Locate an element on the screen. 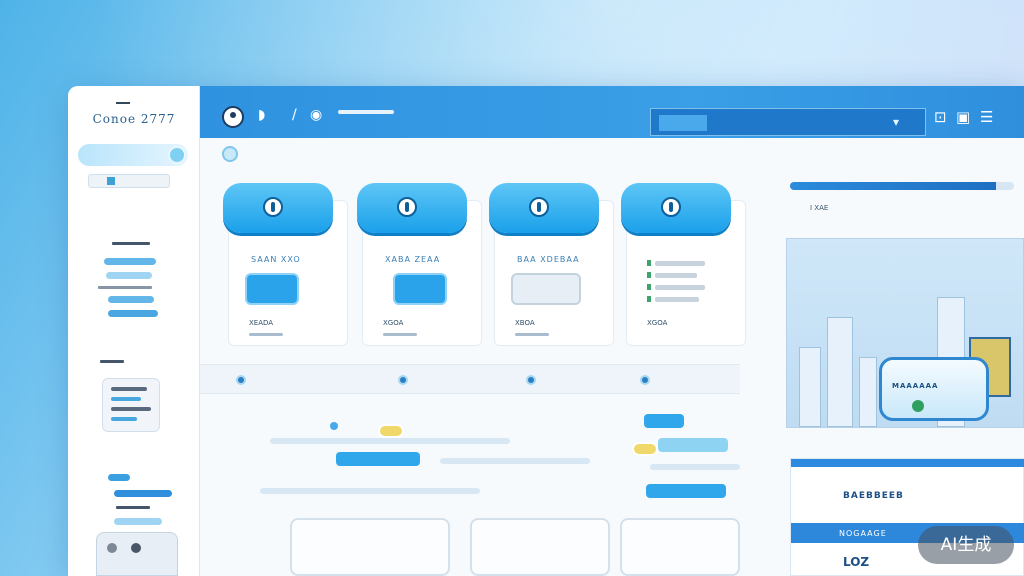 Image resolution: width=1024 pixels, height=576 pixels. sidebar-search-input is located at coordinates (129, 181).